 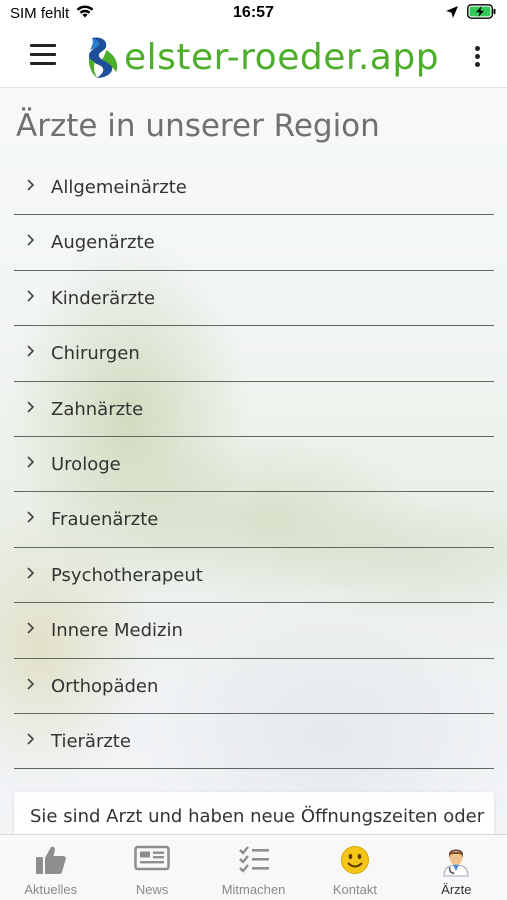 What do you see at coordinates (254, 409) in the screenshot?
I see `list-item-zahnaerzte: Zahnärzte` at bounding box center [254, 409].